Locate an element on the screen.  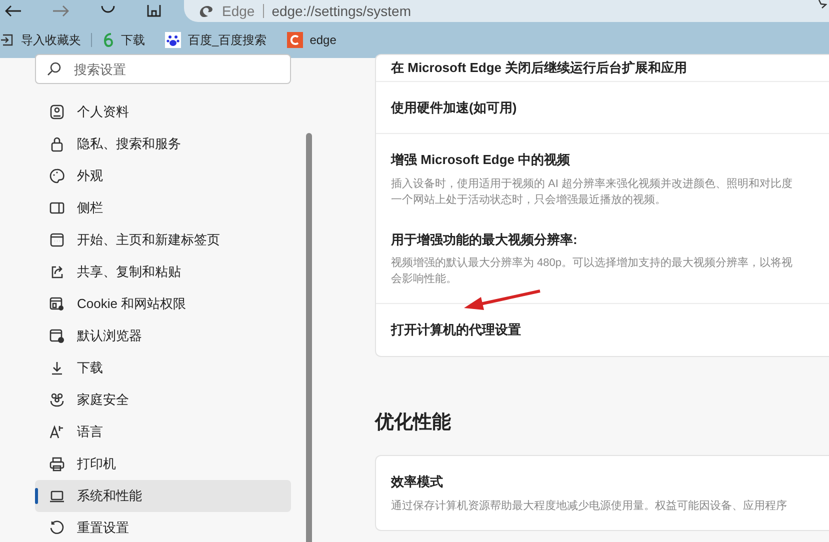
paw-logo-icon is located at coordinates (173, 40).